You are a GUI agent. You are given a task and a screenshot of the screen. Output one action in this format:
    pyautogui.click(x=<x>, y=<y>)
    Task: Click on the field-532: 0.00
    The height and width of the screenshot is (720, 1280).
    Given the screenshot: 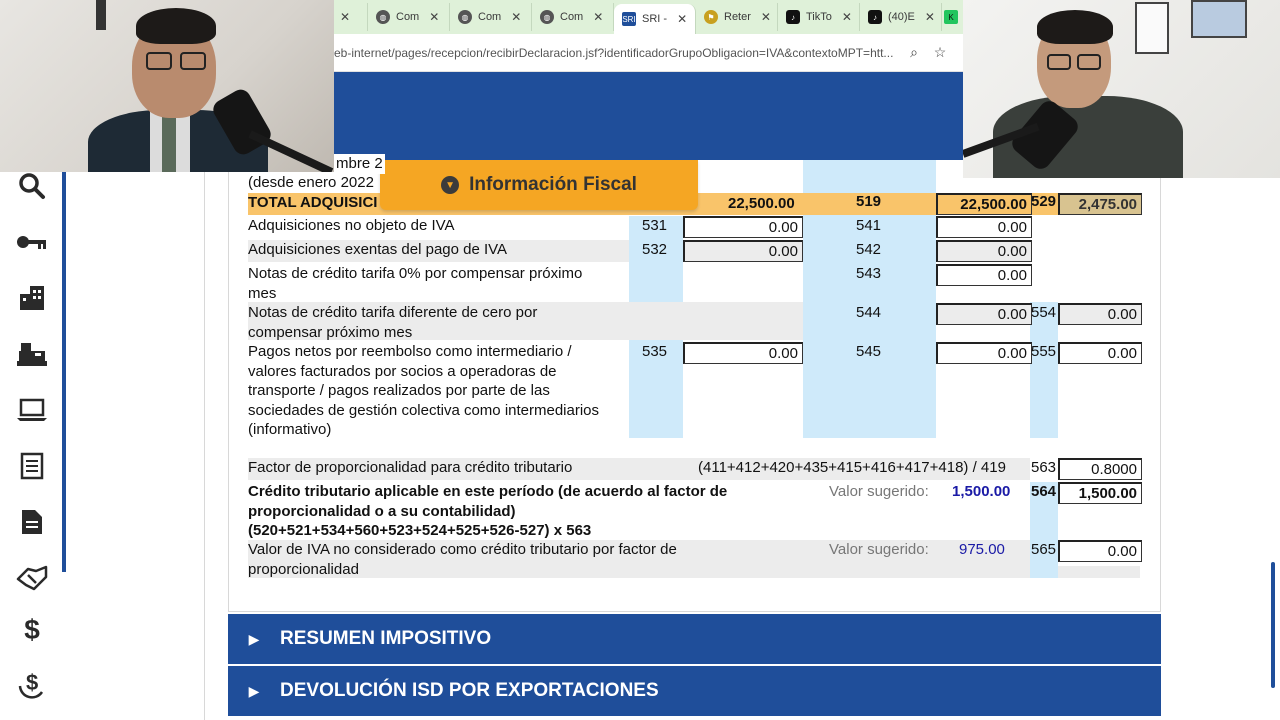 What is the action you would take?
    pyautogui.click(x=743, y=251)
    